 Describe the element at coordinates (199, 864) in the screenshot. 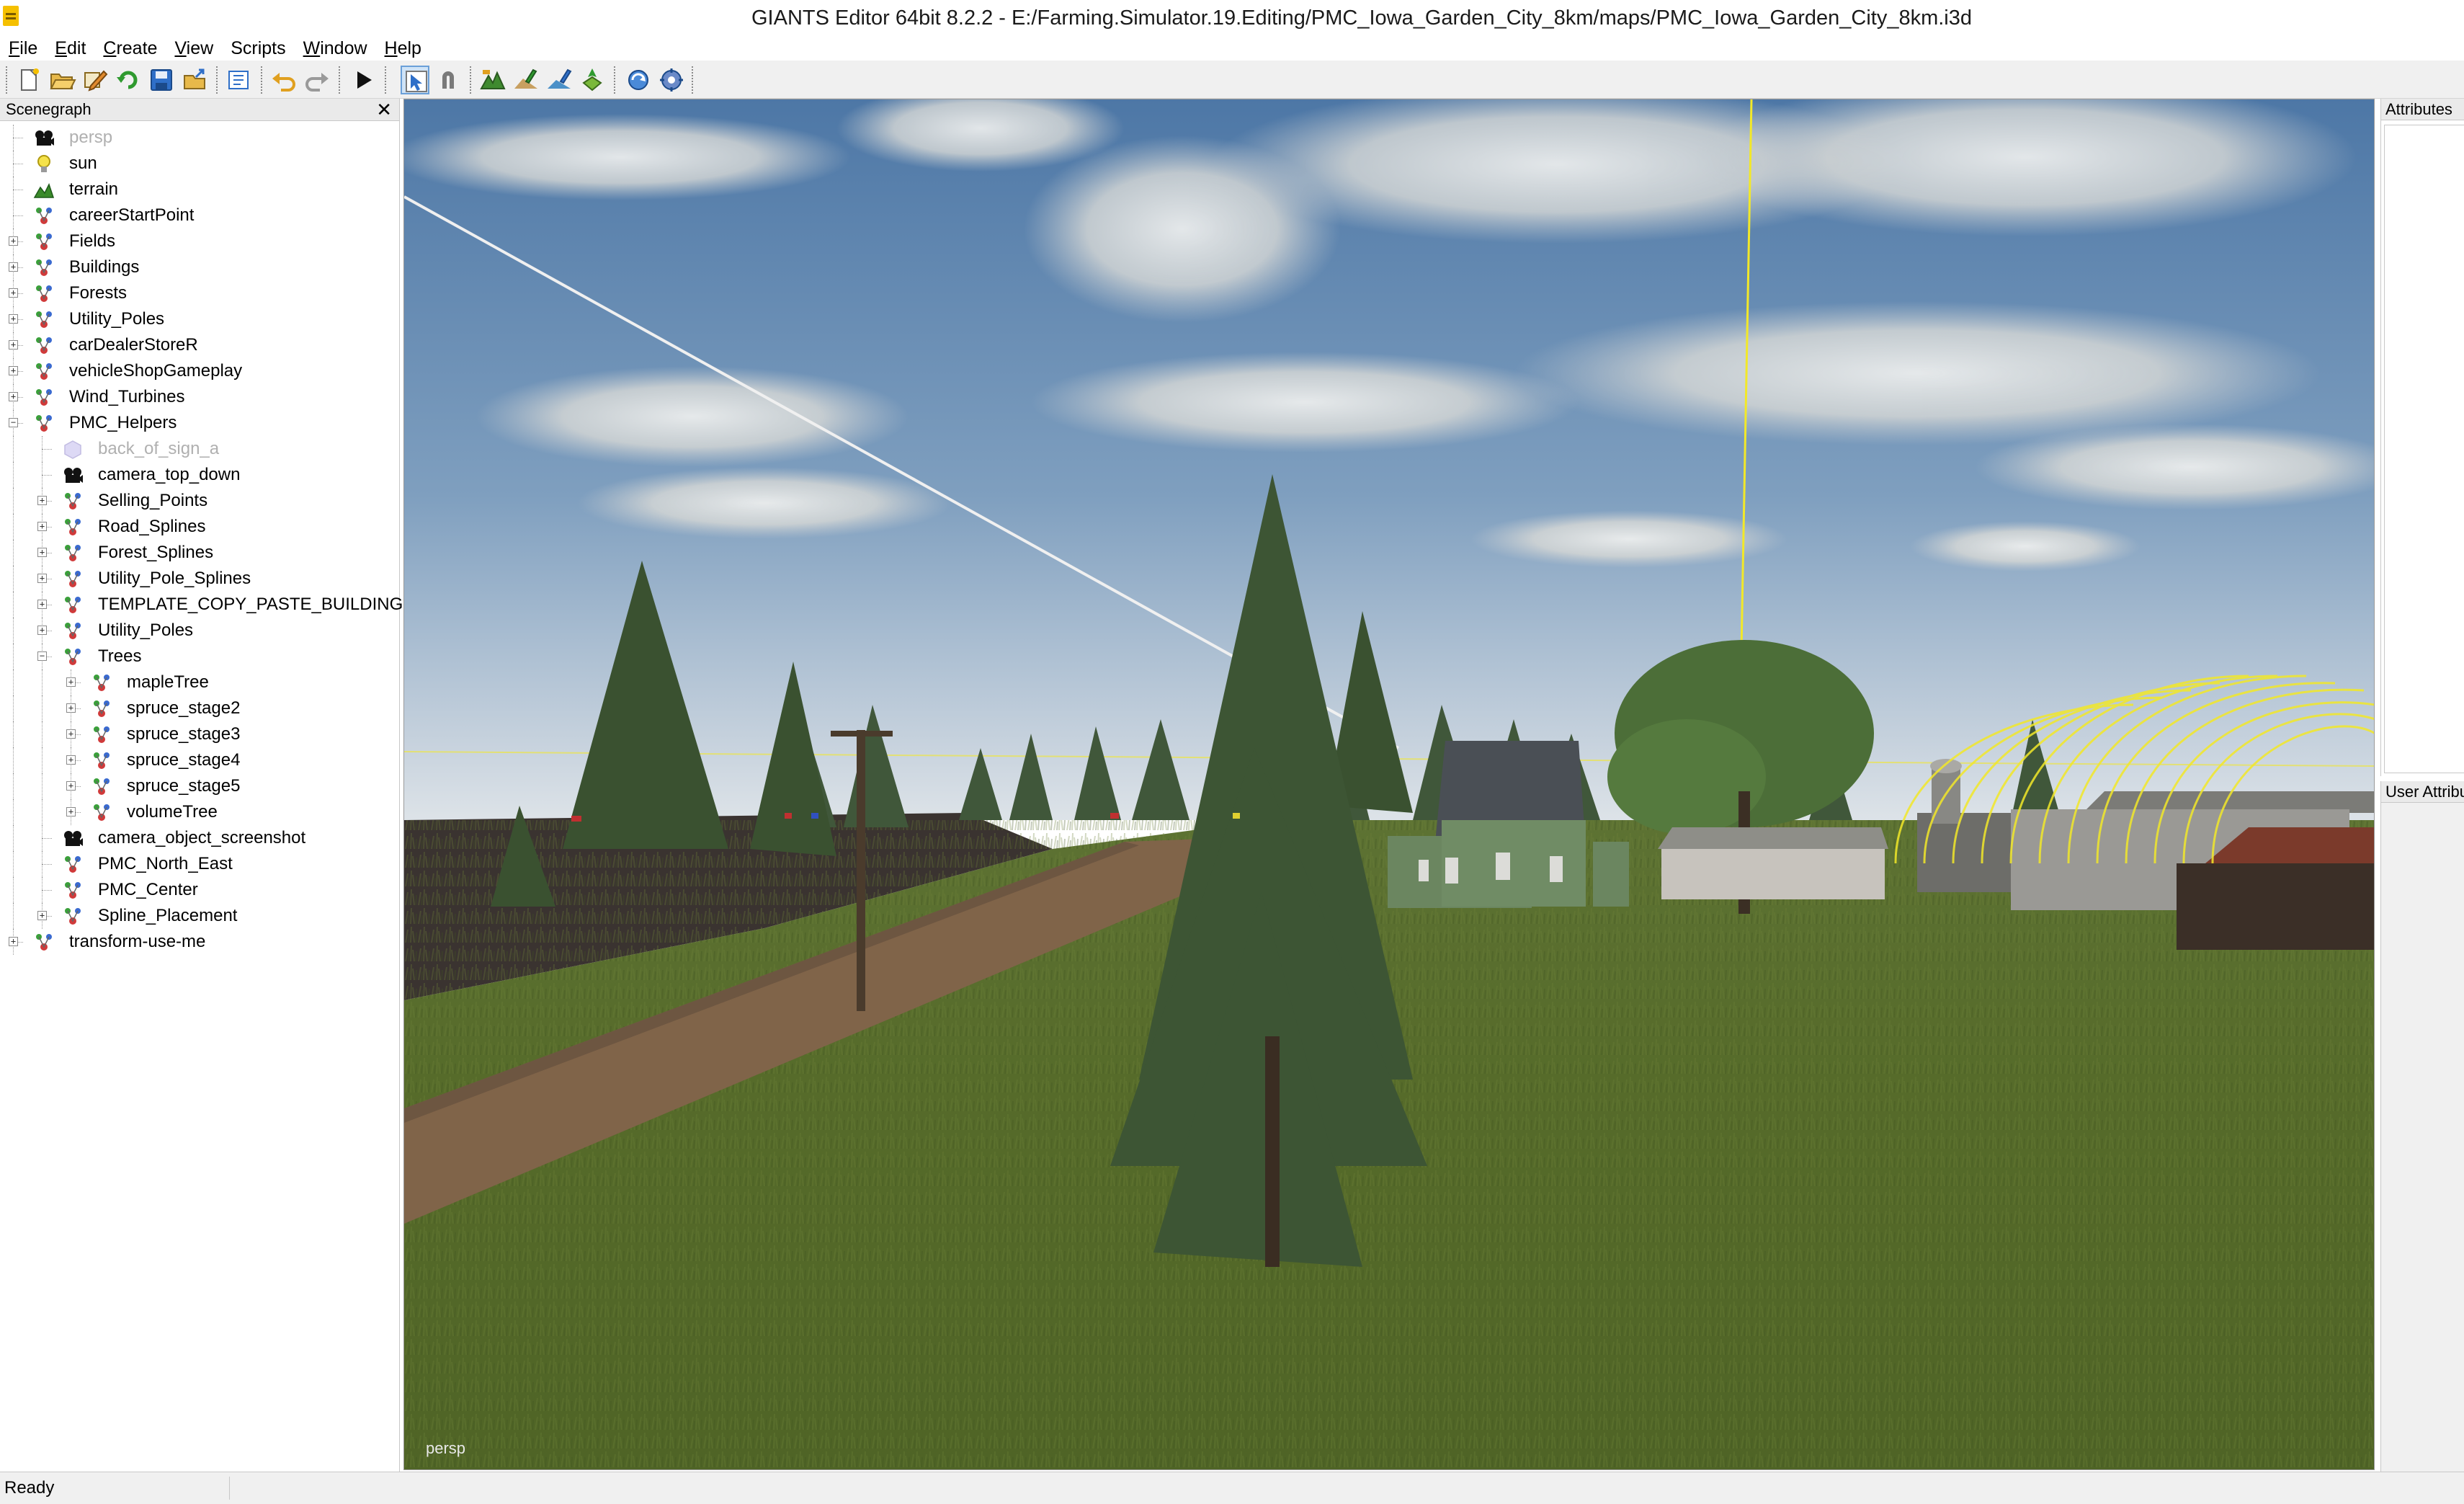

I see `tree-node: PMC_North_East` at that location.